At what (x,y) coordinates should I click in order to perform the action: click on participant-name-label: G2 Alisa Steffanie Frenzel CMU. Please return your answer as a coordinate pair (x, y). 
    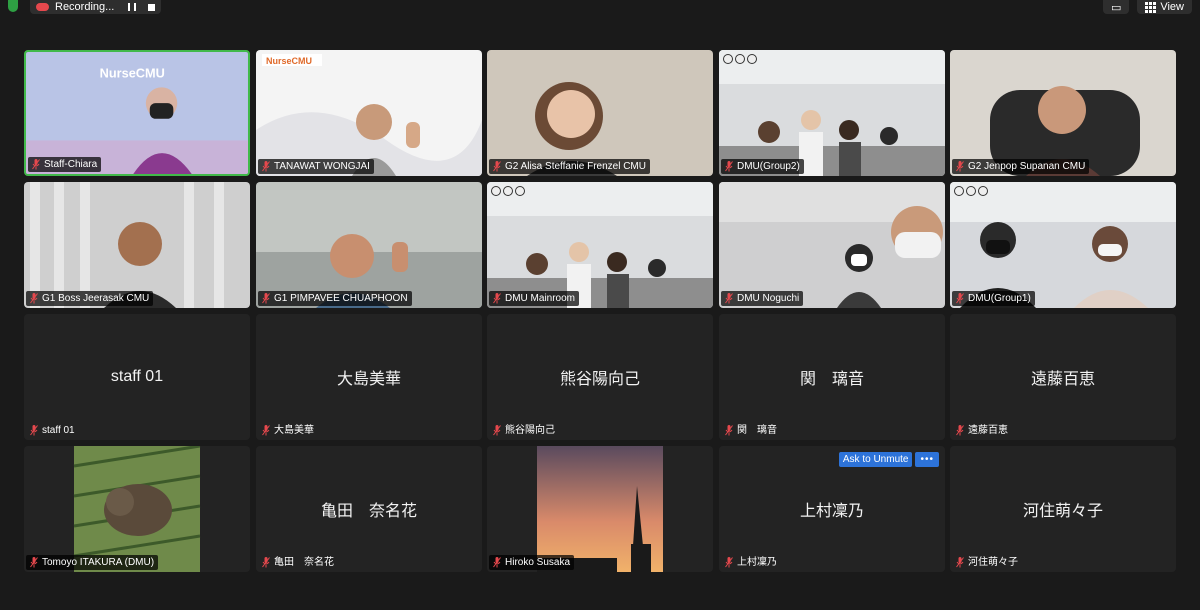
    Looking at the image, I should click on (569, 166).